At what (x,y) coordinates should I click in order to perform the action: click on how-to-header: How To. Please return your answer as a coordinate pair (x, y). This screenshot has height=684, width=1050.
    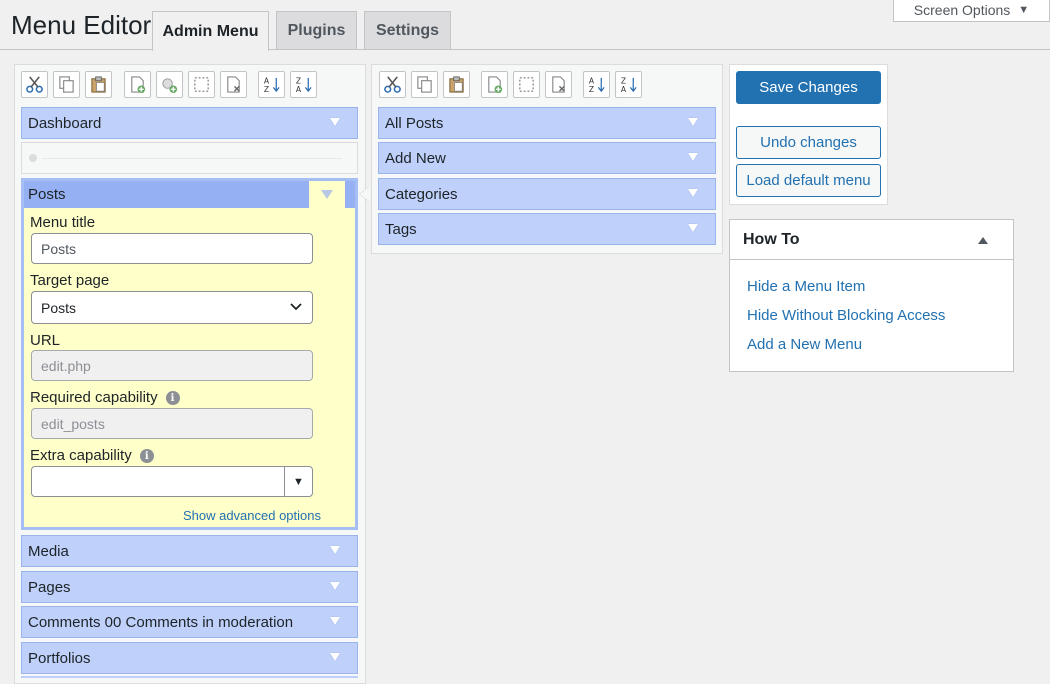
    Looking at the image, I should click on (871, 240).